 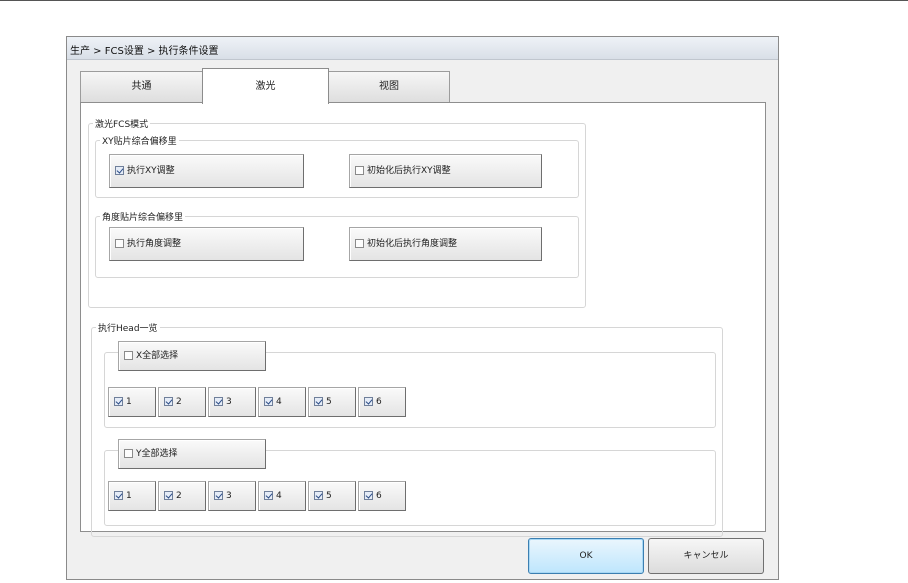 I want to click on x-head-1-checkbox: 1, so click(x=132, y=402).